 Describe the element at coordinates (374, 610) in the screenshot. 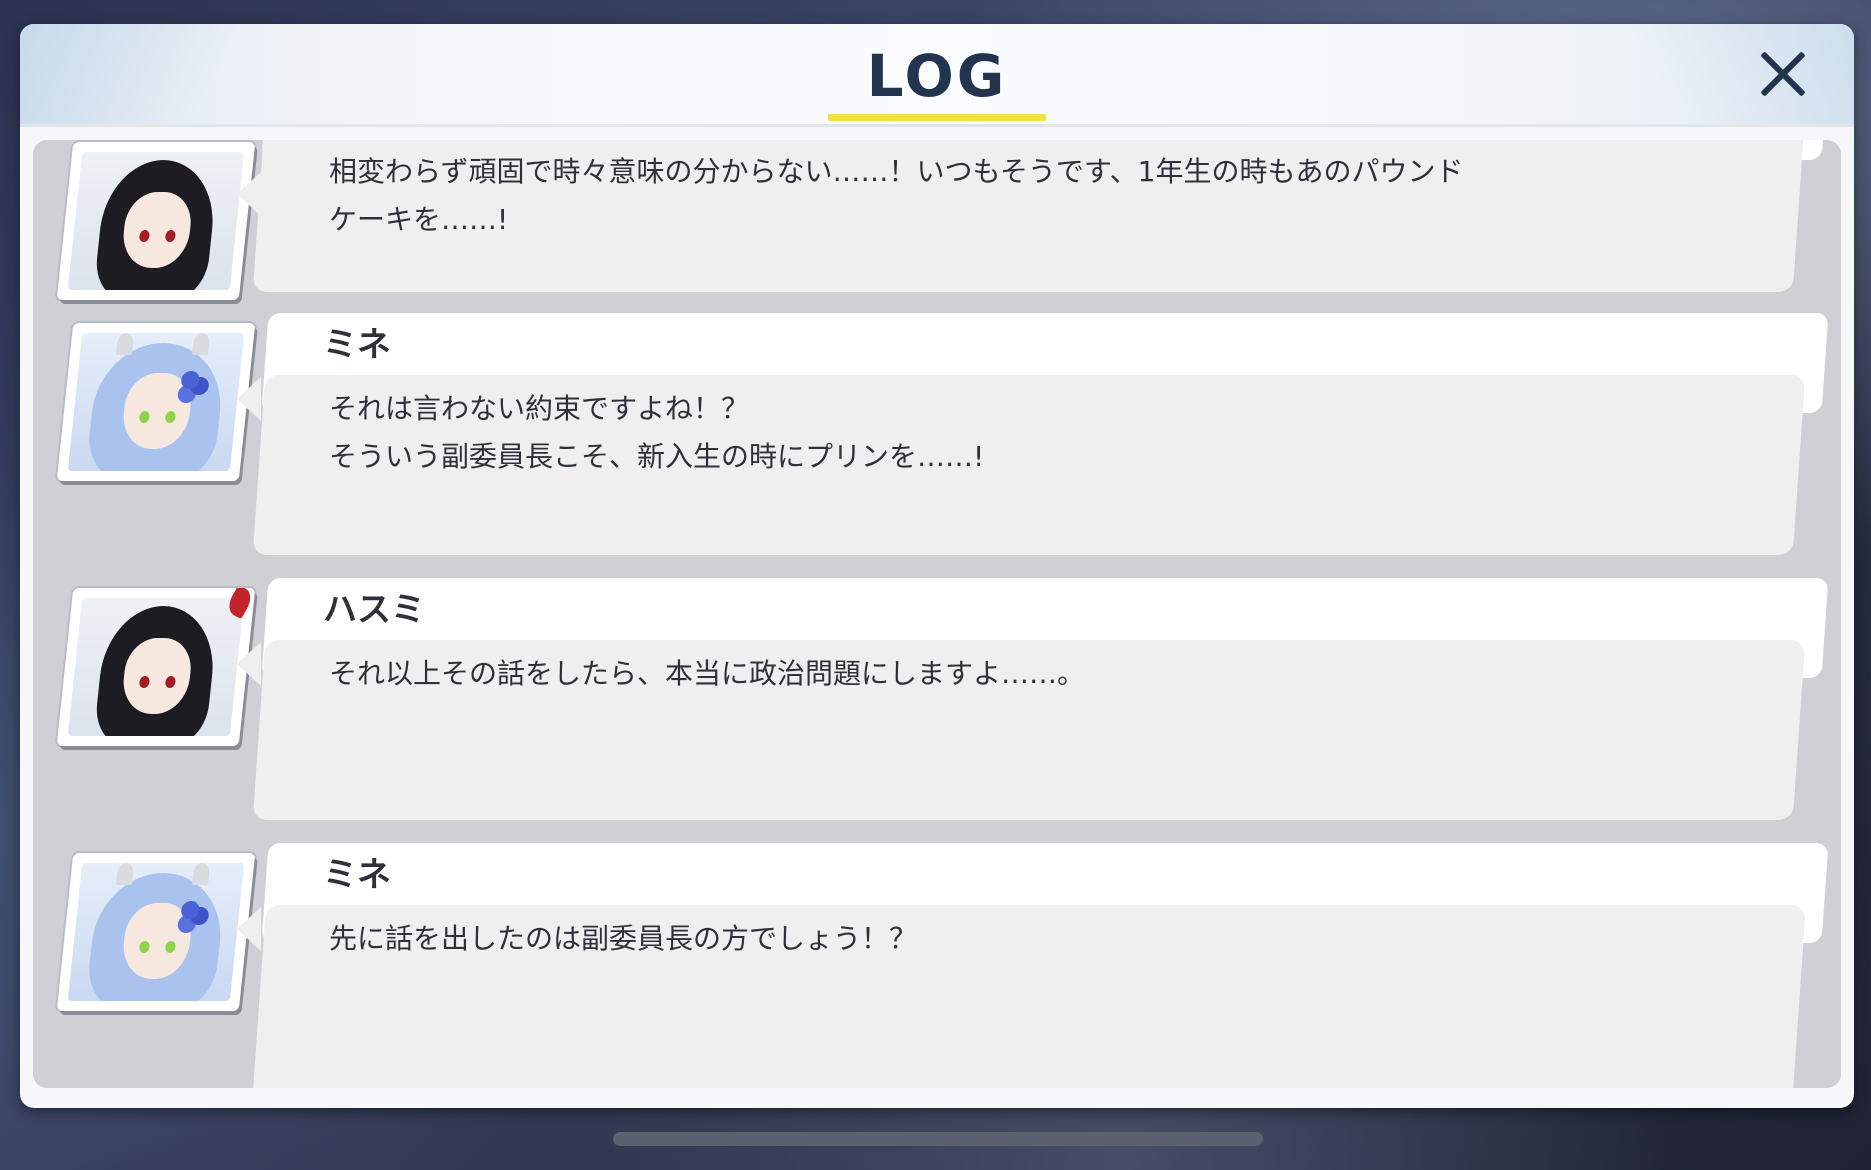

I see `speaker-name: ハスミ` at that location.